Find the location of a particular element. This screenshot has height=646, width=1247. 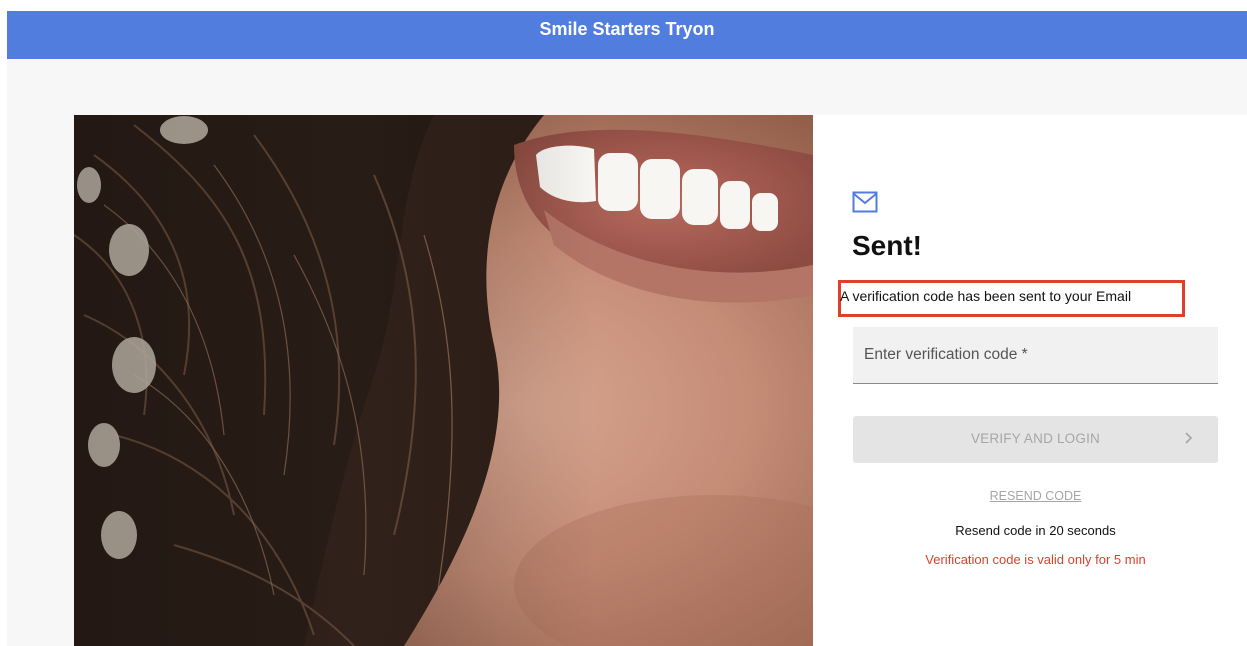

sent-heading: Sent! is located at coordinates (887, 245).